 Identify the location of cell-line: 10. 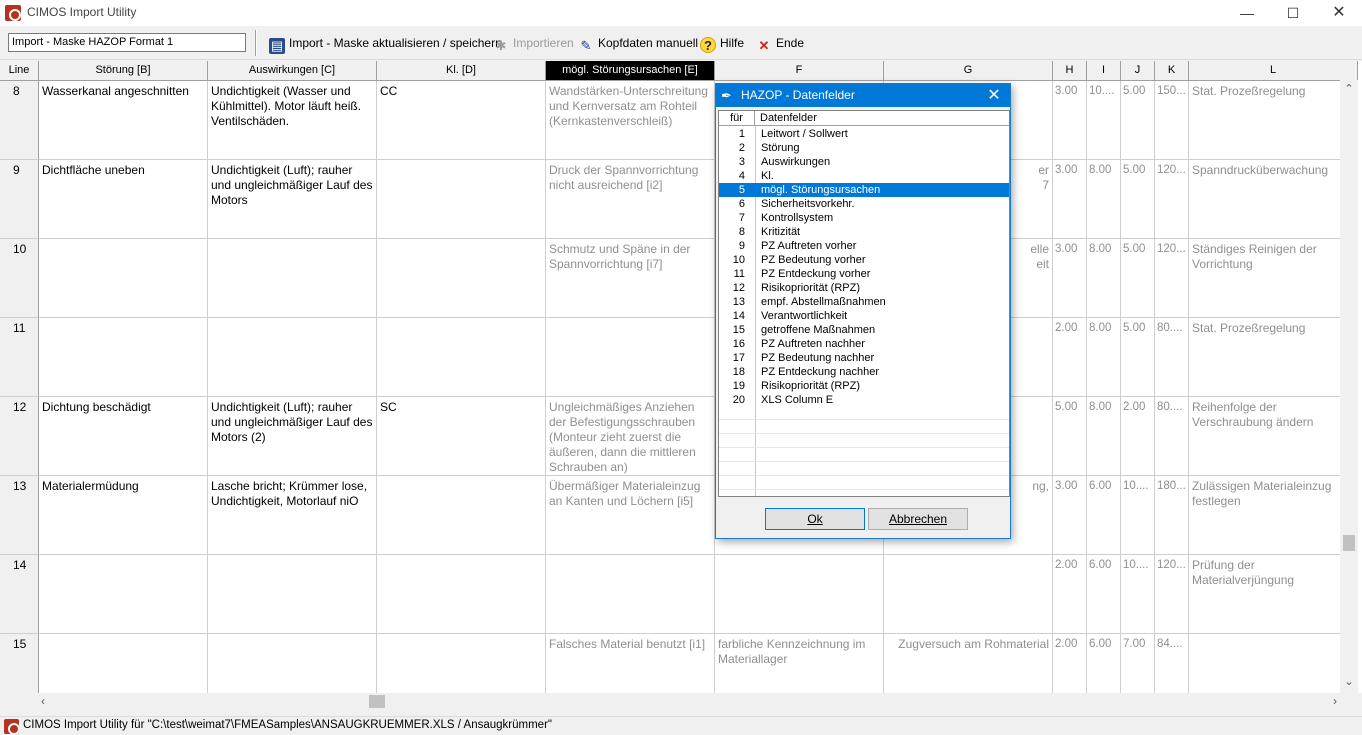
(19, 278).